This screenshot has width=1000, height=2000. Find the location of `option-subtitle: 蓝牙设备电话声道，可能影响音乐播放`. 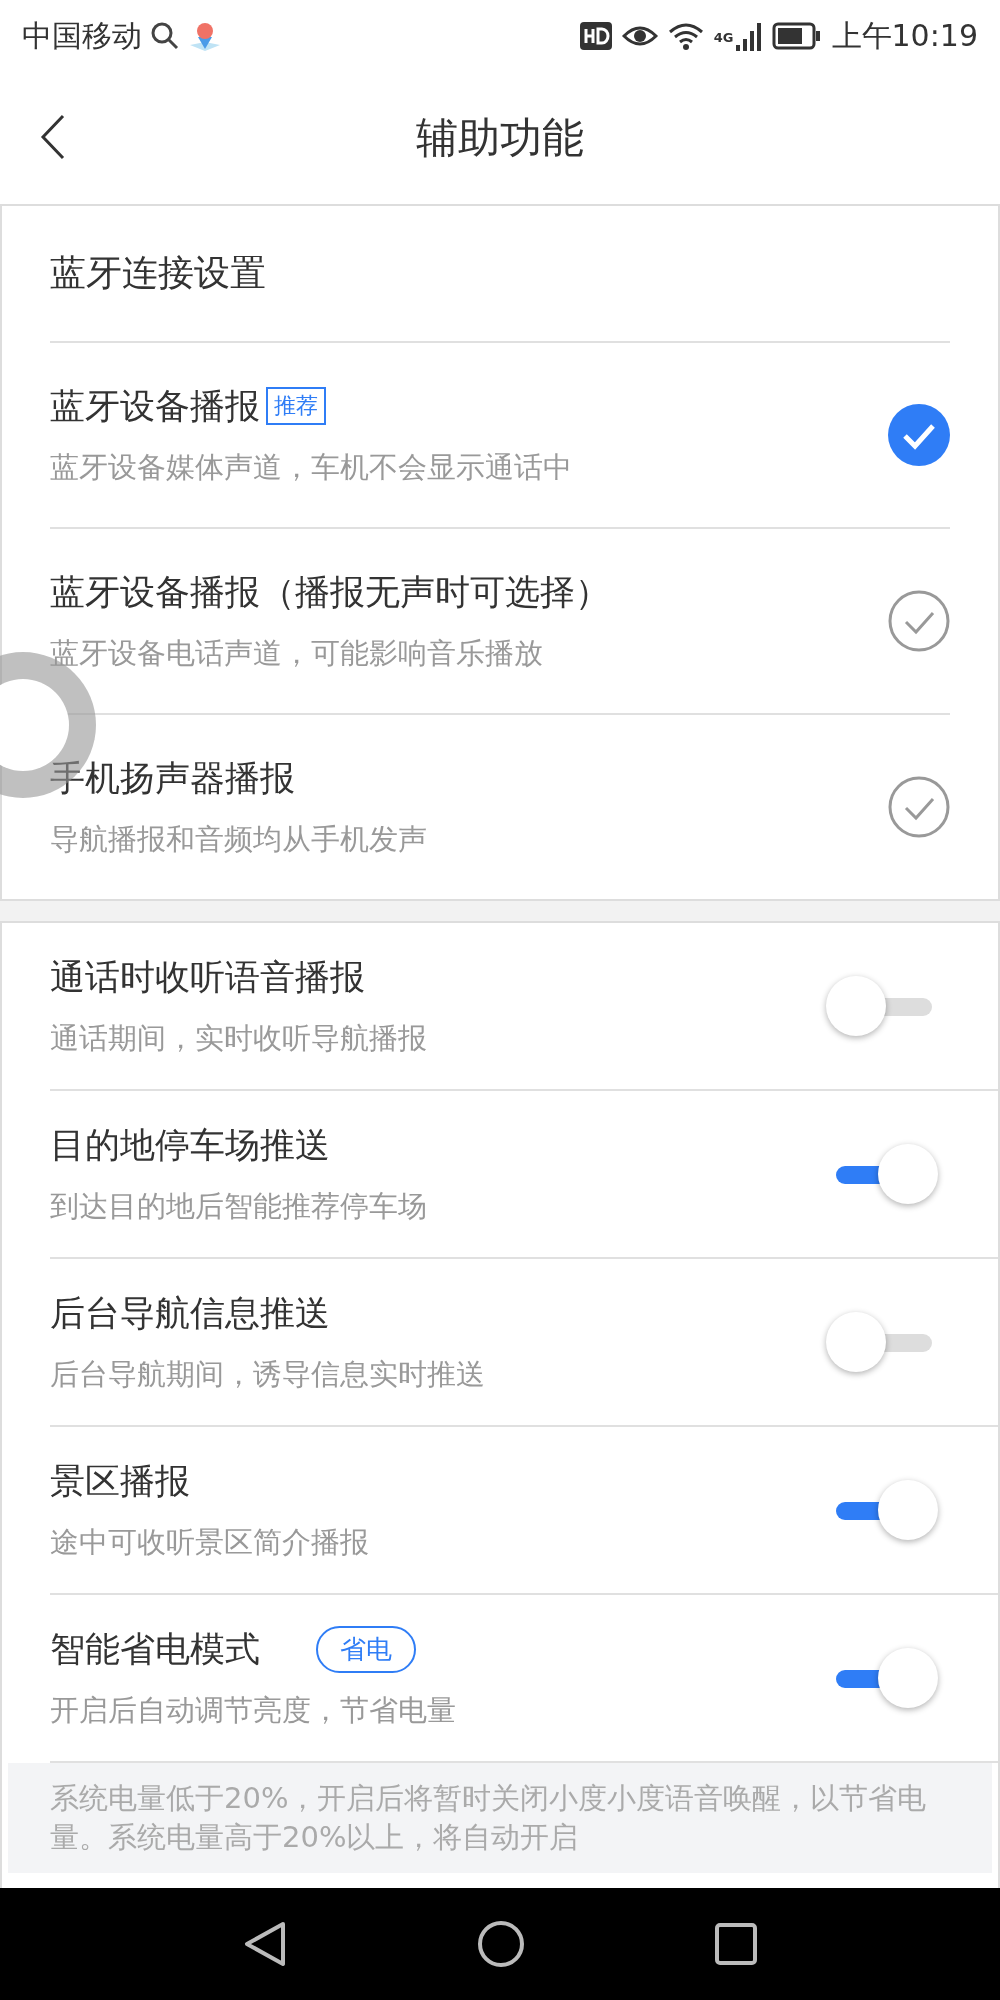

option-subtitle: 蓝牙设备电话声道，可能影响音乐播放 is located at coordinates (297, 653).